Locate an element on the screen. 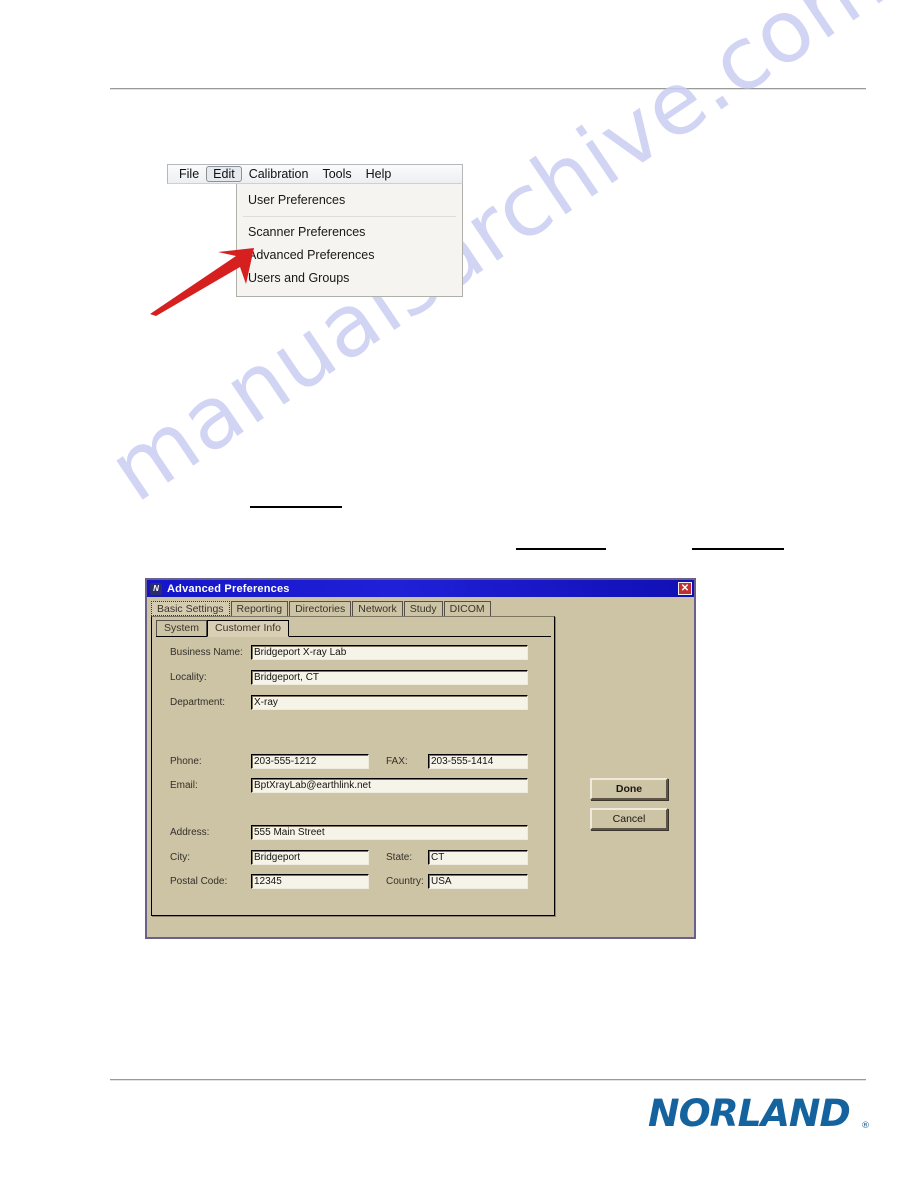 The height and width of the screenshot is (1188, 918). menu-separator is located at coordinates (349, 216).